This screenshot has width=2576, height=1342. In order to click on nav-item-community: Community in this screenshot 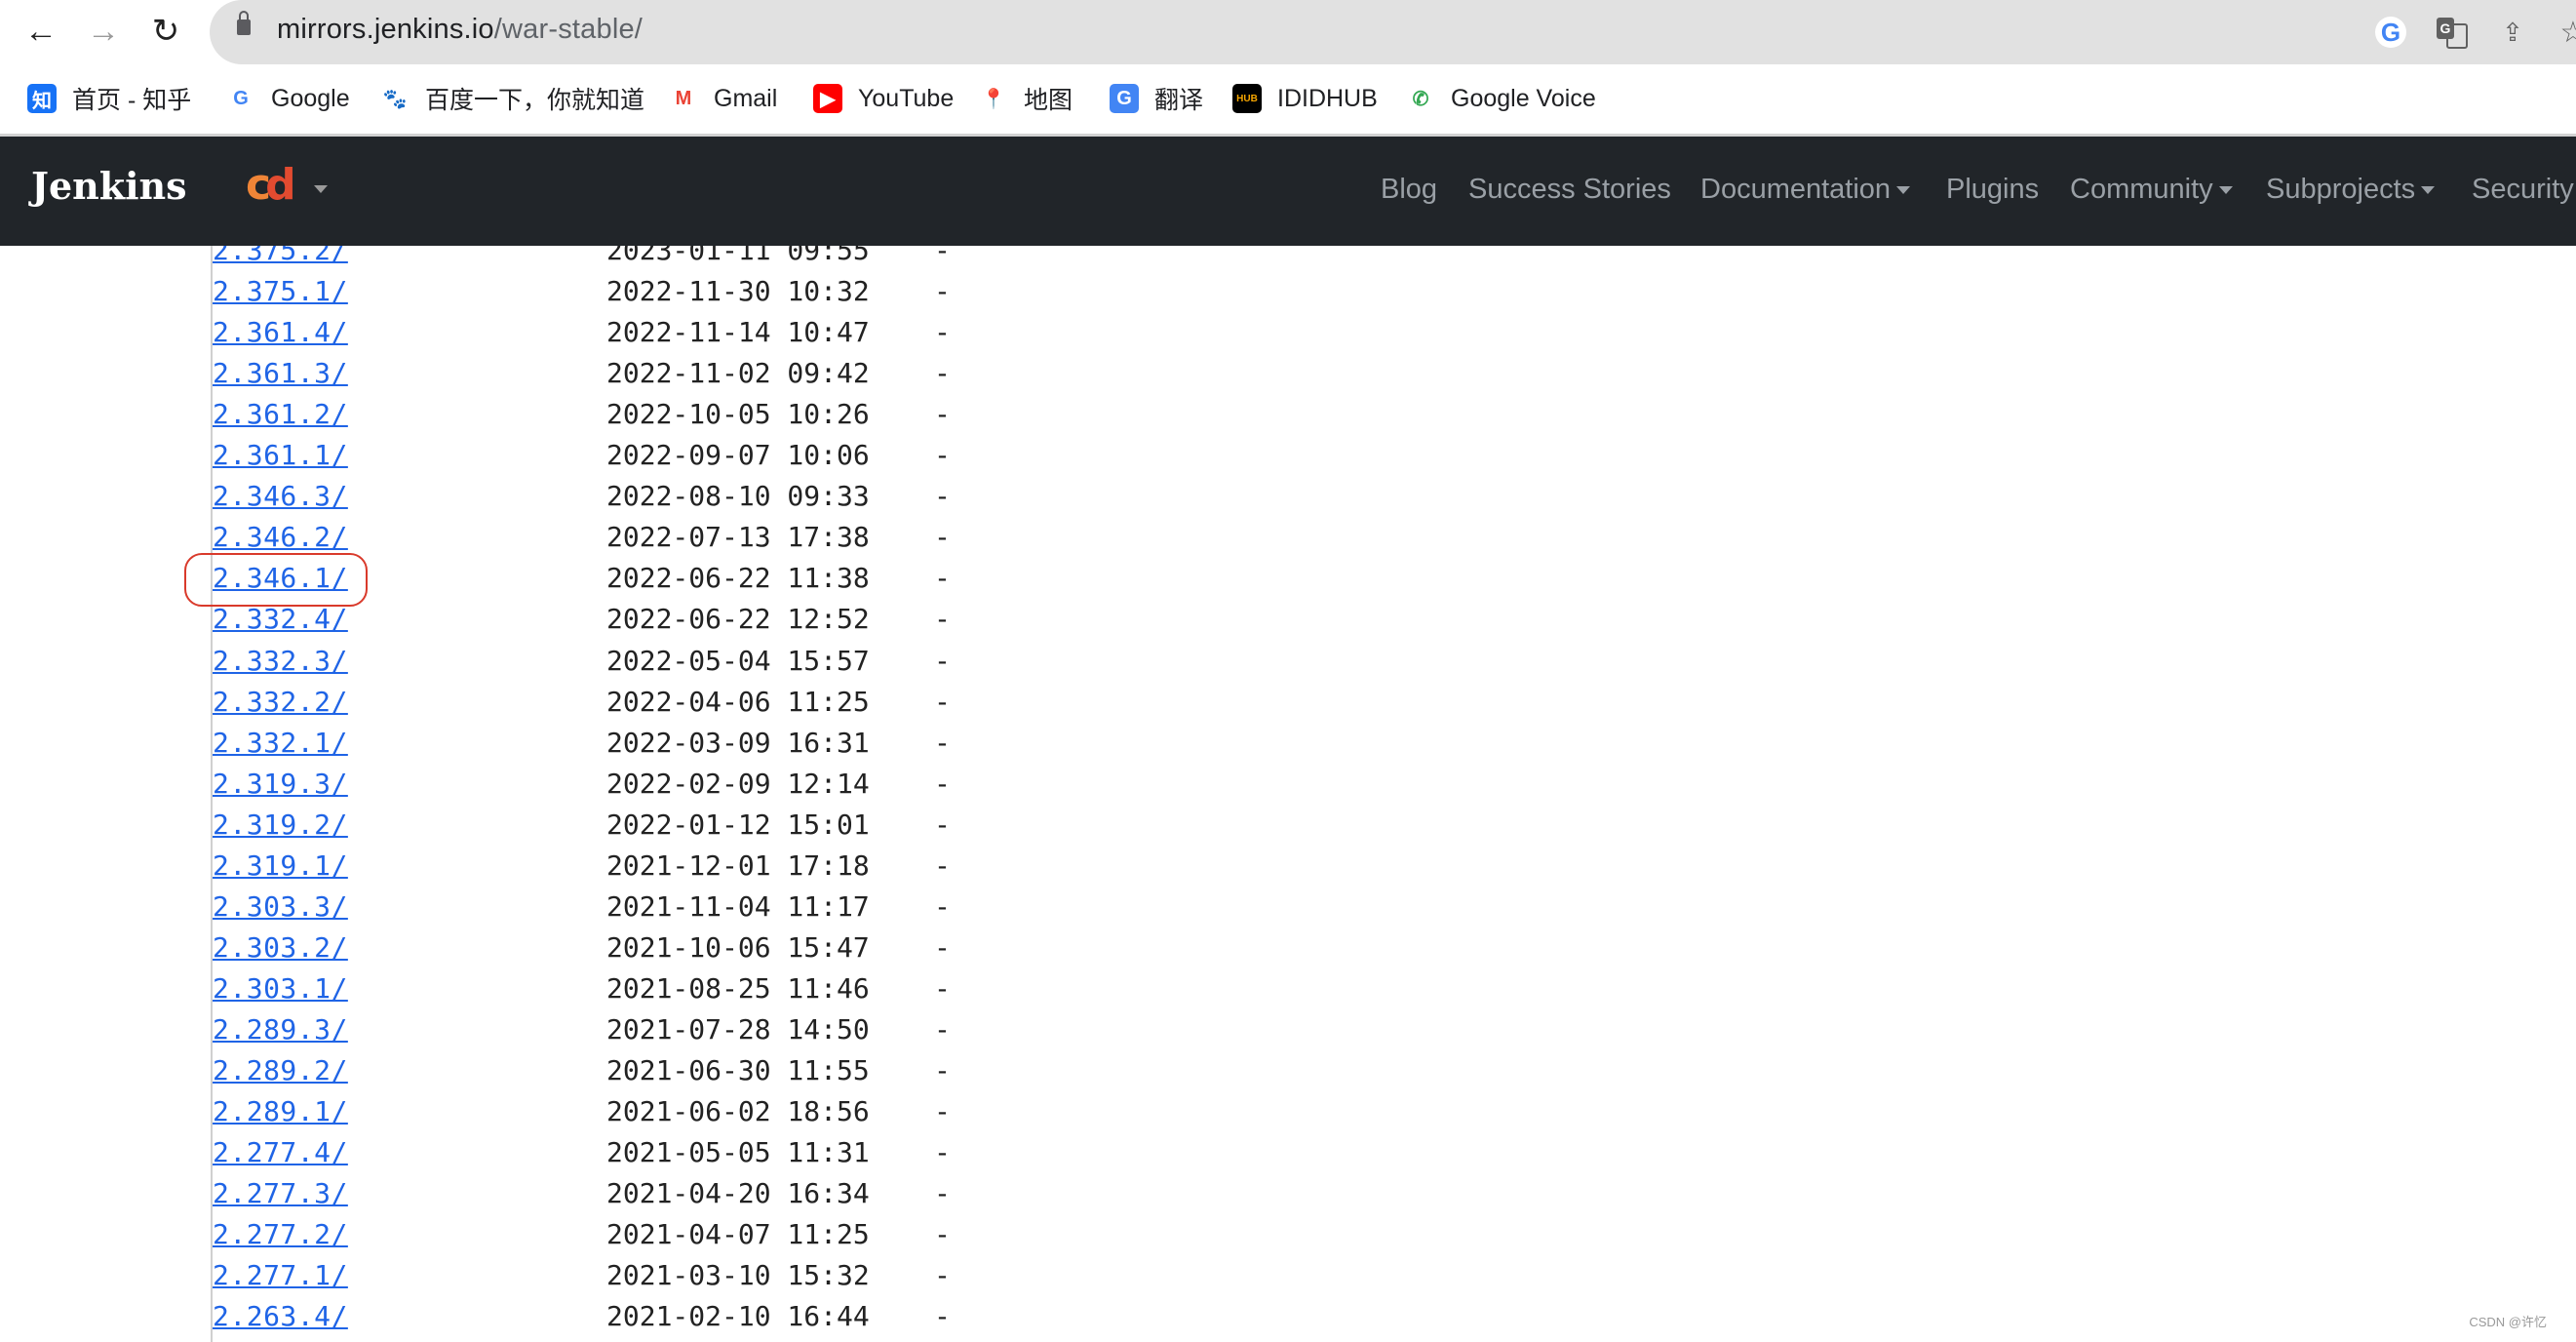, I will do `click(2151, 190)`.